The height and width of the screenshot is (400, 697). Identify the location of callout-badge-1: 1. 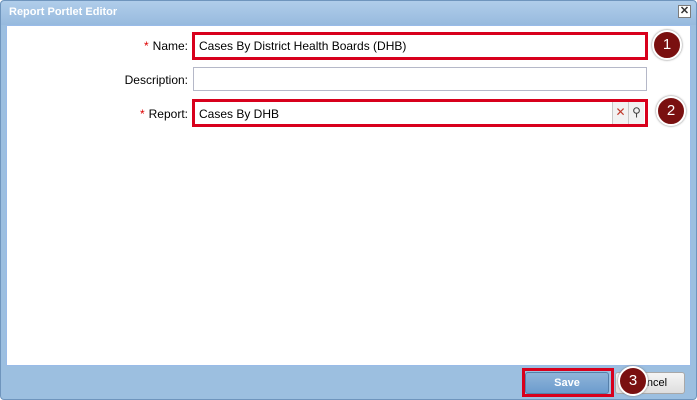
(667, 45).